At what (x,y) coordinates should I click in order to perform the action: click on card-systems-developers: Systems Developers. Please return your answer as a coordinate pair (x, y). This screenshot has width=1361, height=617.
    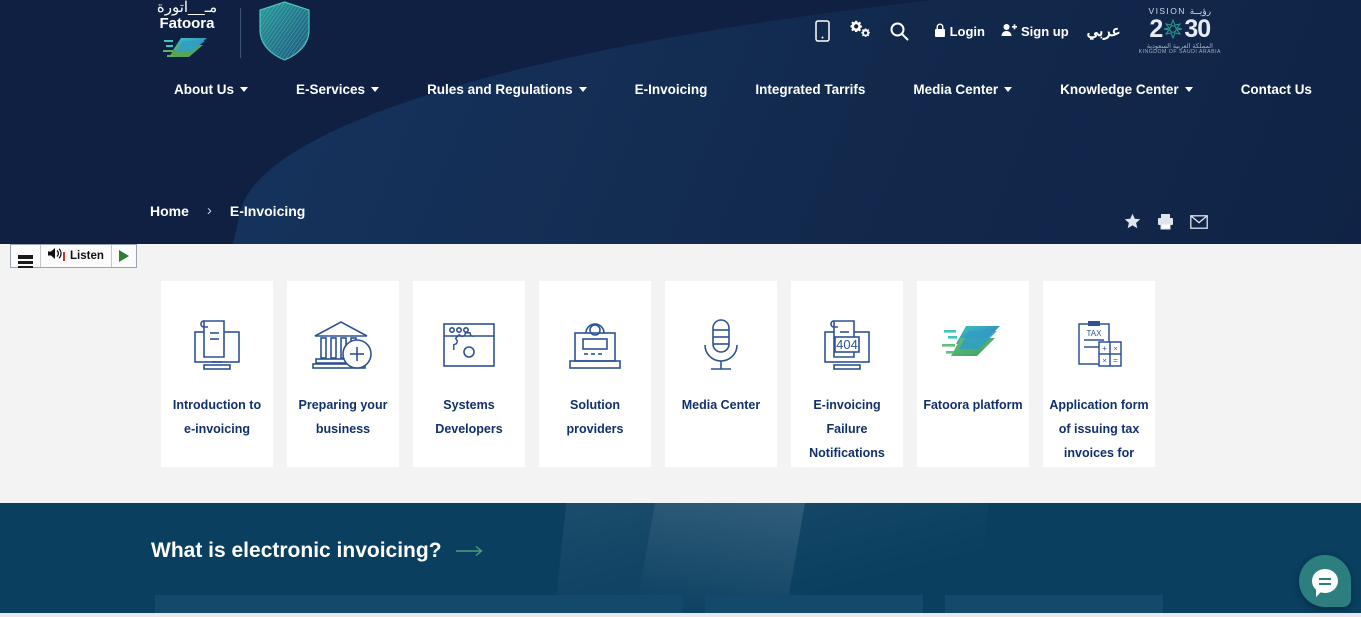
    Looking at the image, I should click on (469, 374).